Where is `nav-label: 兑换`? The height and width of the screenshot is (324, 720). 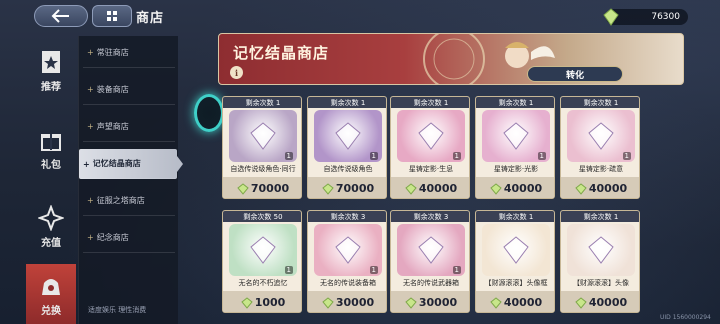 nav-label: 兑换 is located at coordinates (51, 311).